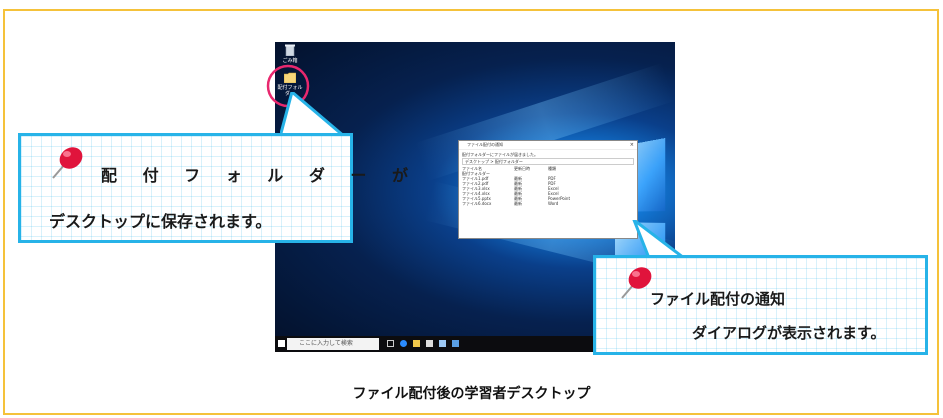  What do you see at coordinates (500, 154) in the screenshot?
I see `dialog-message: 配付フォルダーにファイルが届きました。` at bounding box center [500, 154].